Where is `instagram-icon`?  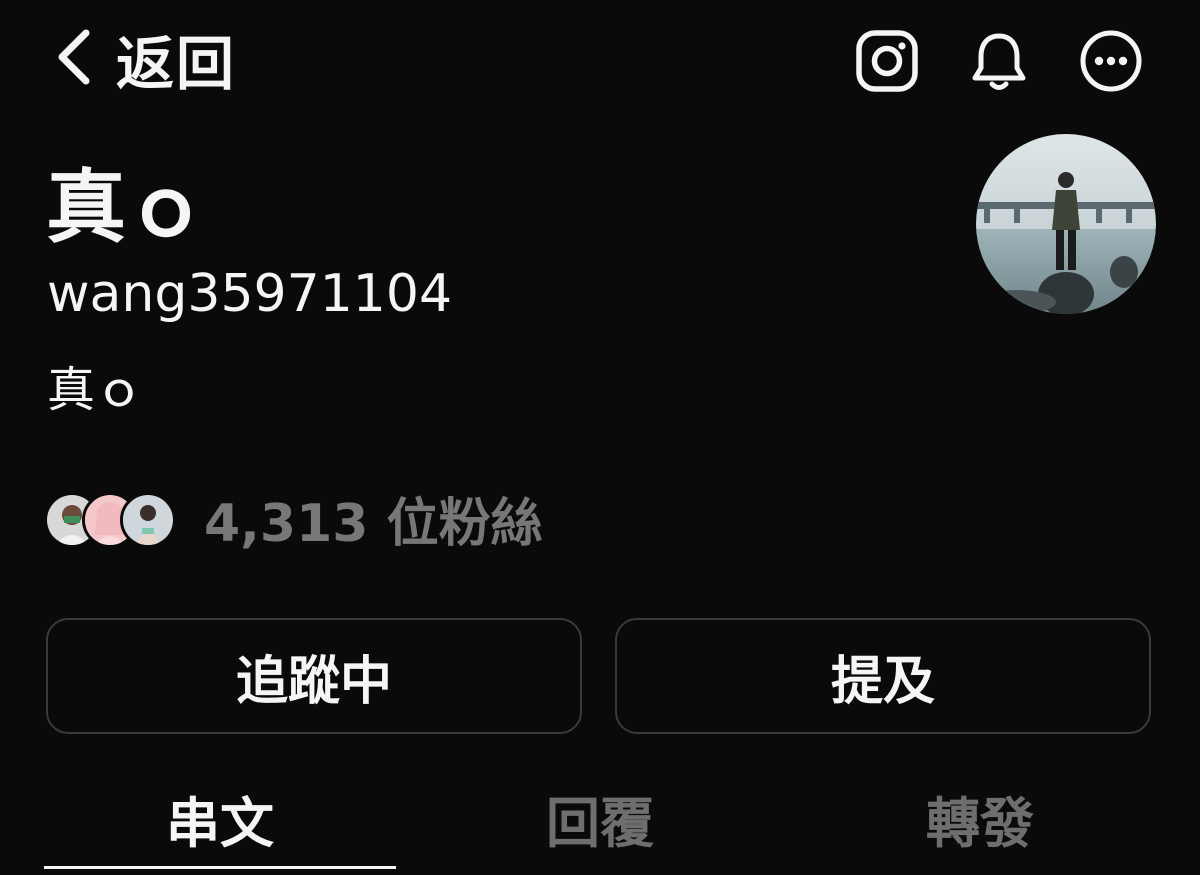
instagram-icon is located at coordinates (887, 61).